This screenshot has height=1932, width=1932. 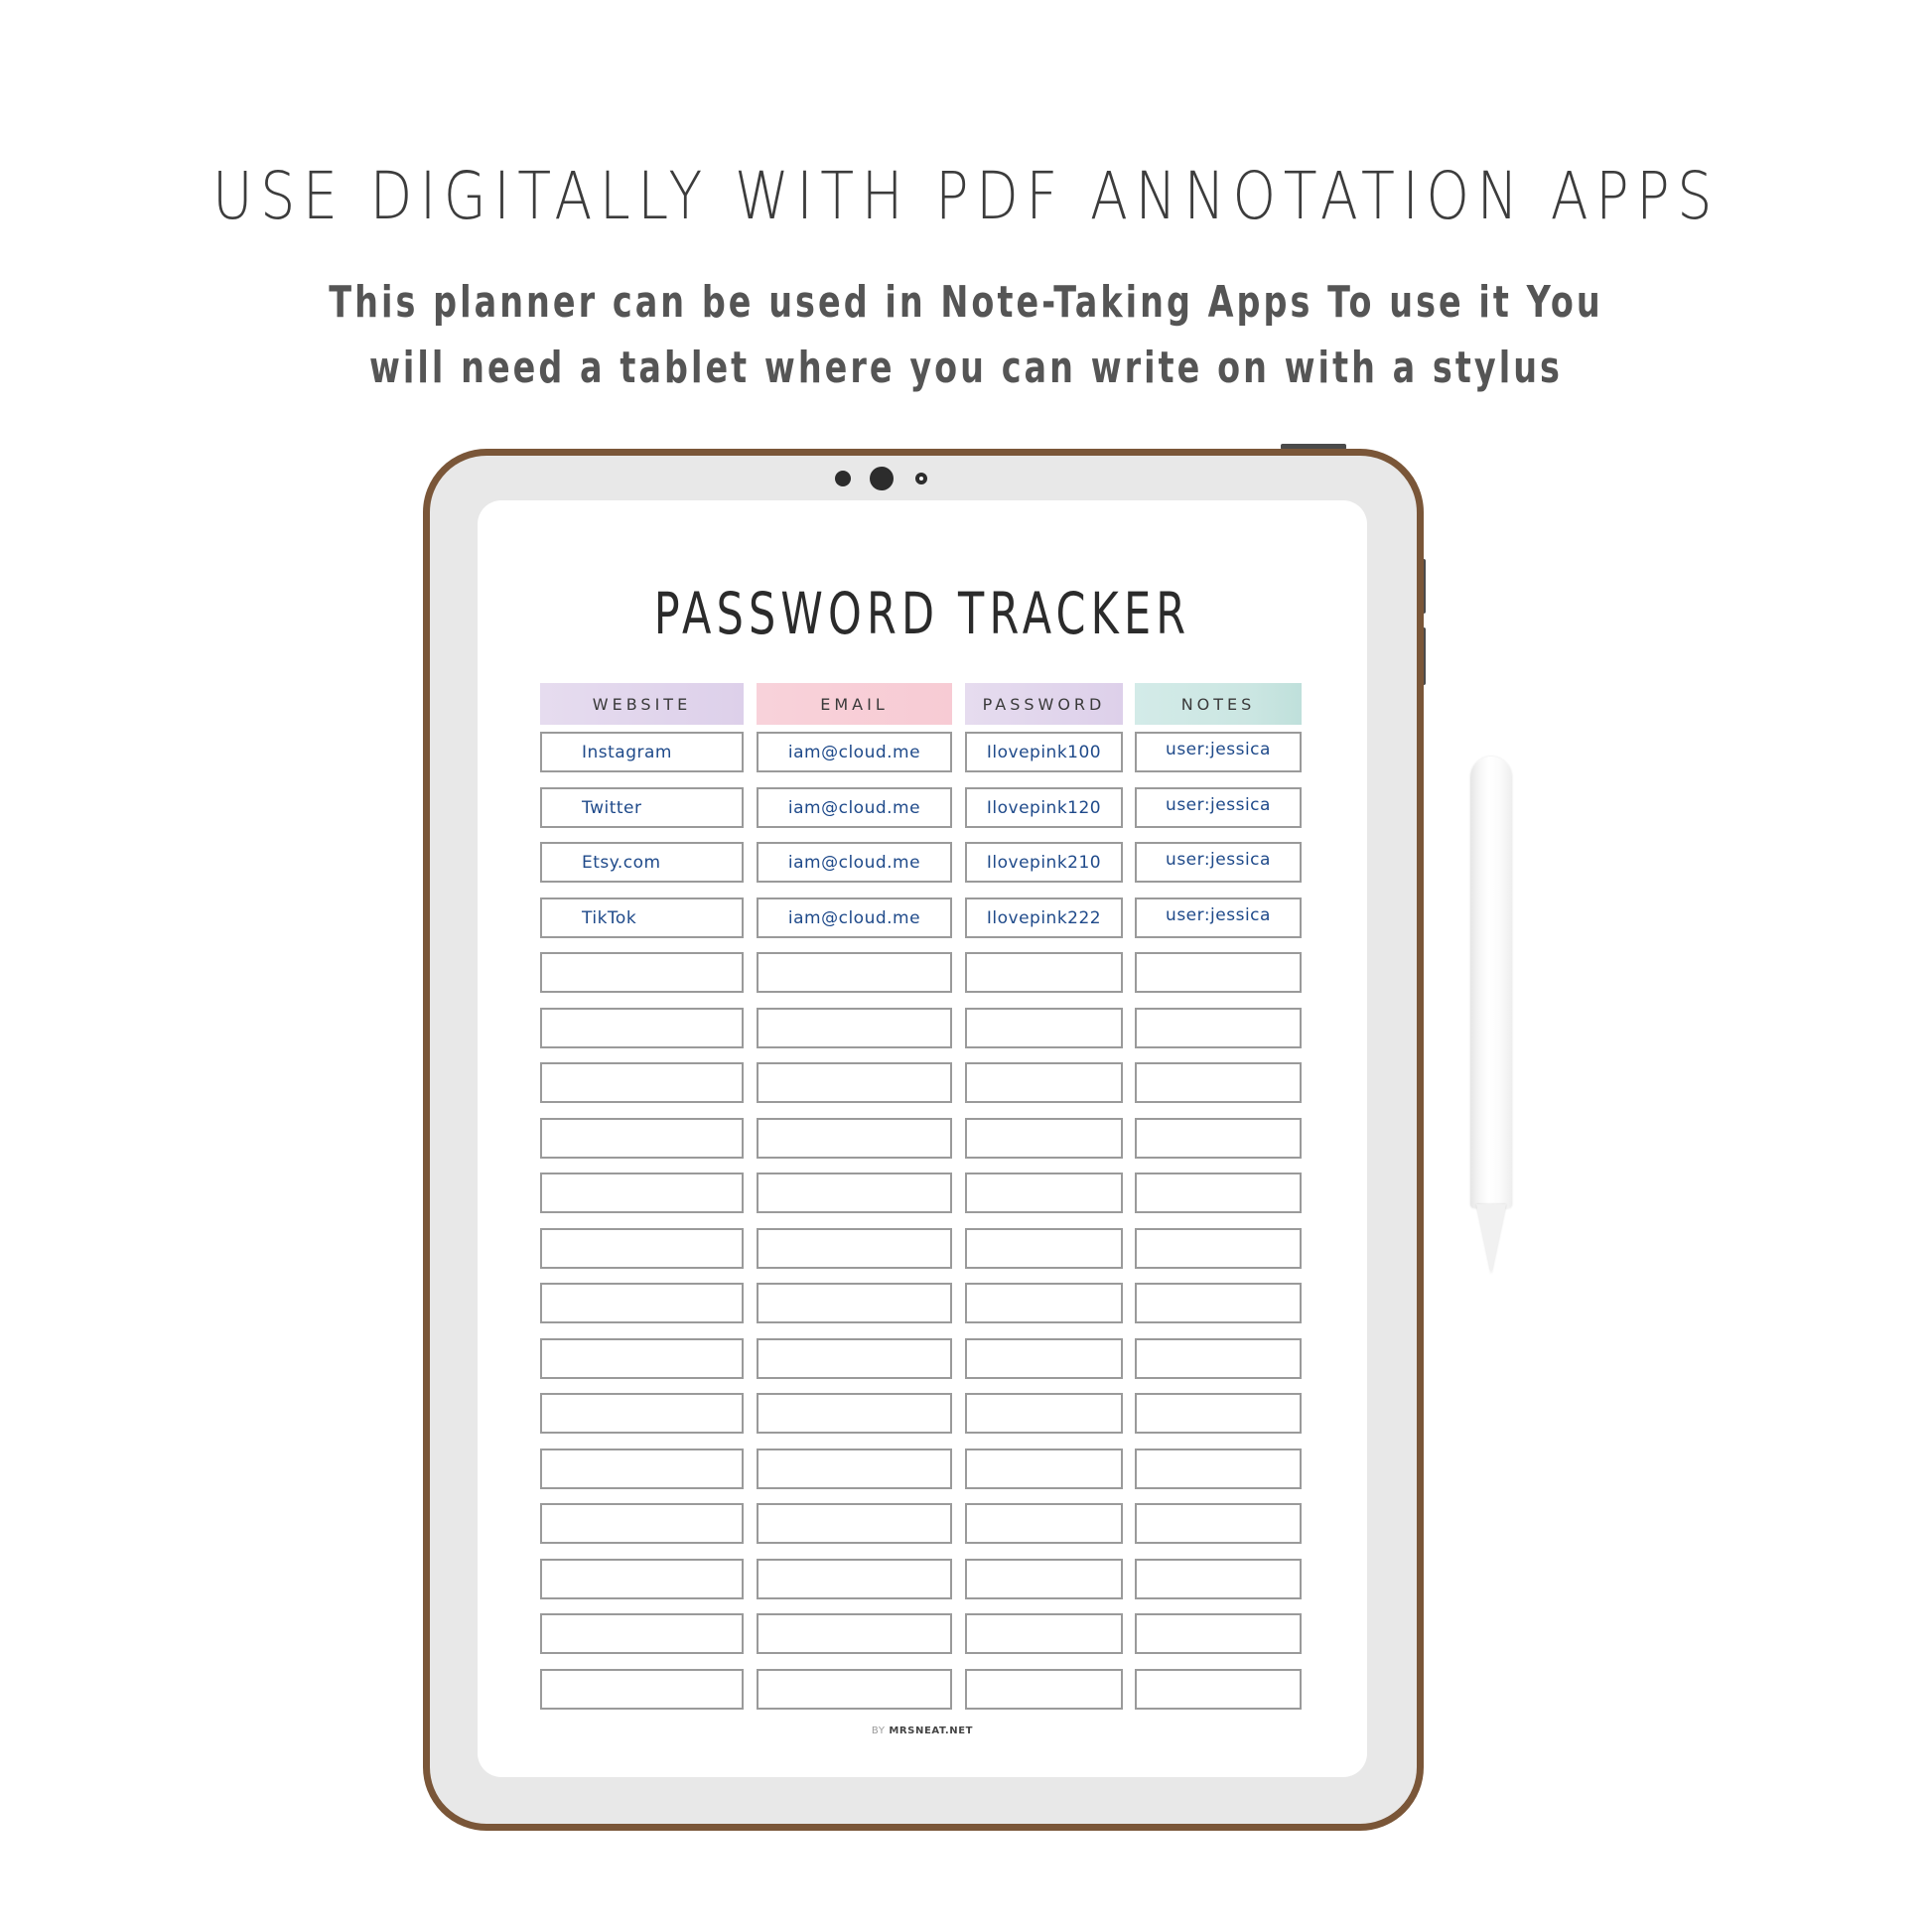 I want to click on cell-website: Etsy.com, so click(x=642, y=862).